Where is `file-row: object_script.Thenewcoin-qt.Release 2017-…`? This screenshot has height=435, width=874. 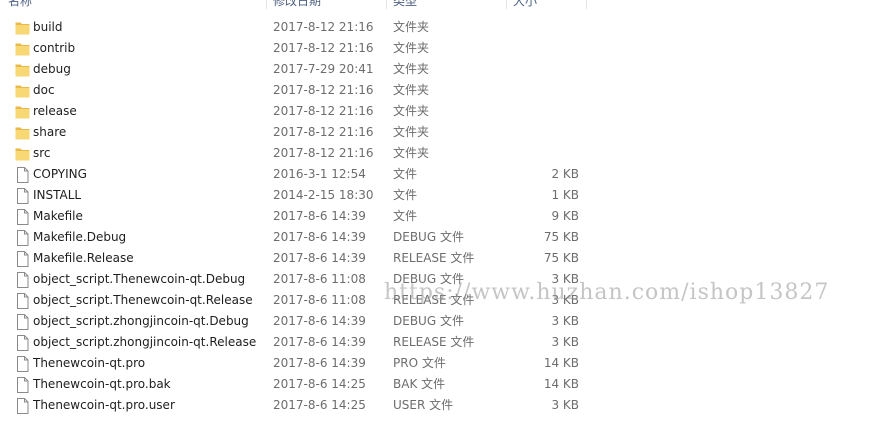
file-row: object_script.Thenewcoin-qt.Release 2017-… is located at coordinates (437, 300).